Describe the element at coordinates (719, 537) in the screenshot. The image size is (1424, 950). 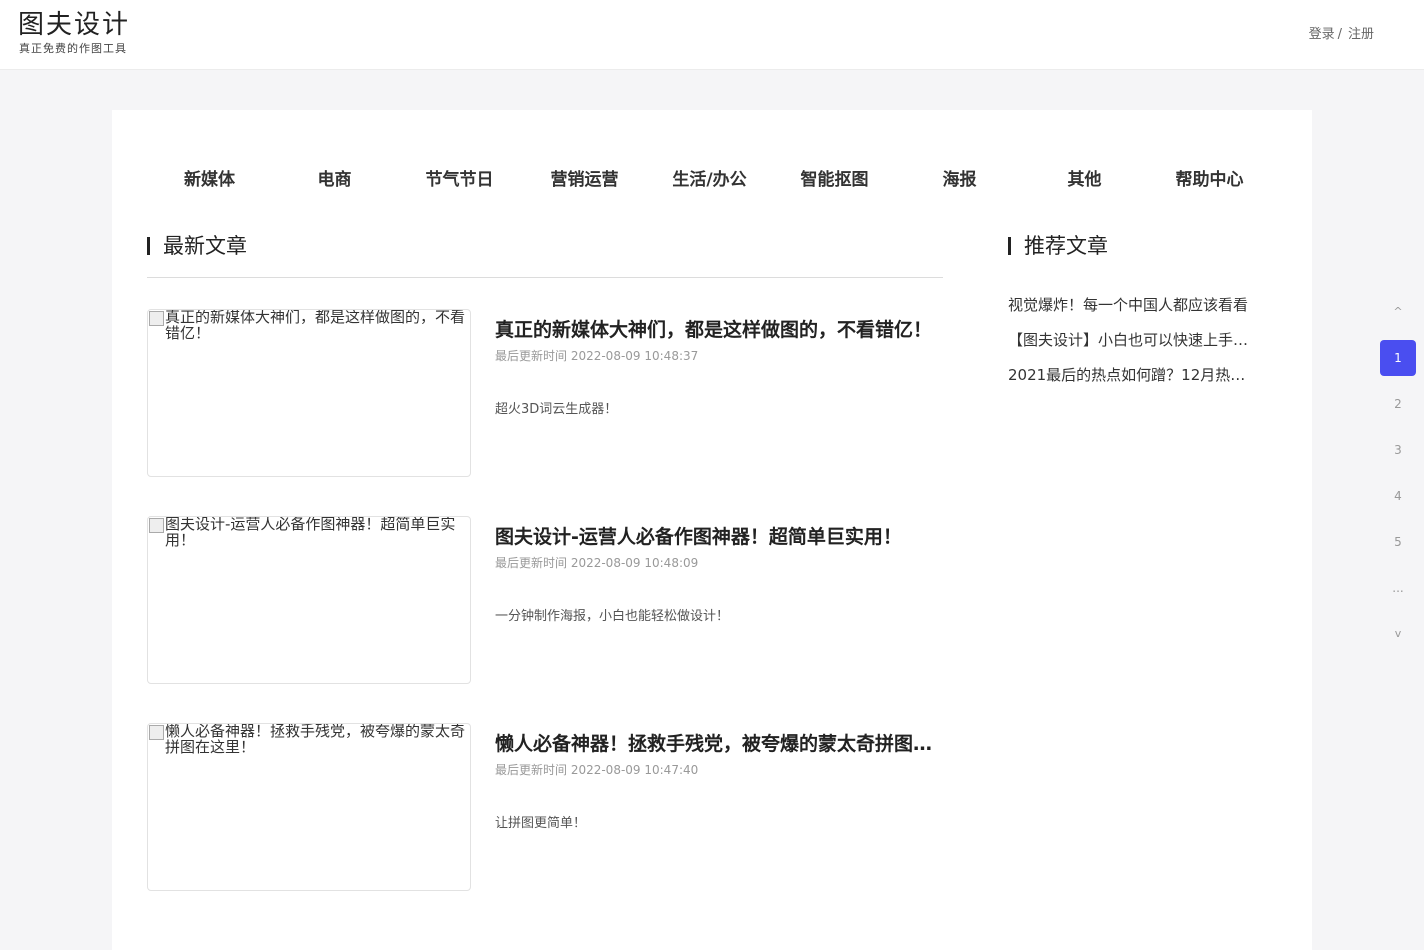
I see `article-title: 图夫设计-运营人必备作图神器！超简单巨实用！` at that location.